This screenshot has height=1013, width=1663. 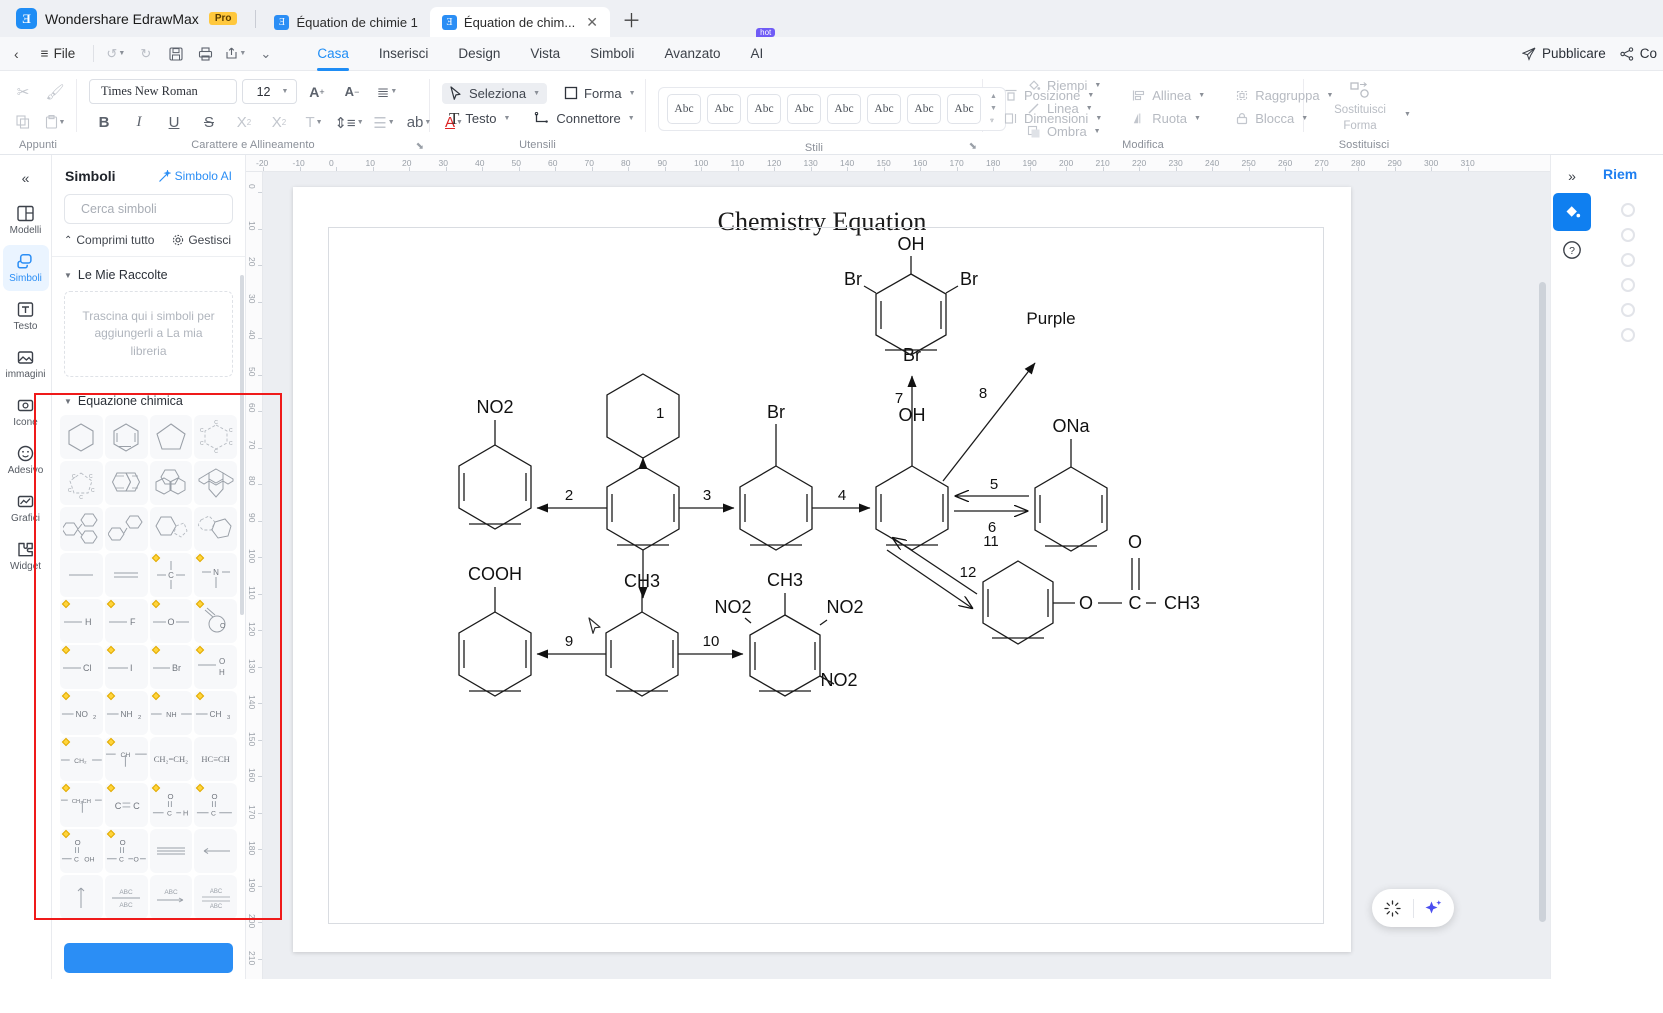 What do you see at coordinates (23, 92) in the screenshot?
I see `cut-icon: ✂` at bounding box center [23, 92].